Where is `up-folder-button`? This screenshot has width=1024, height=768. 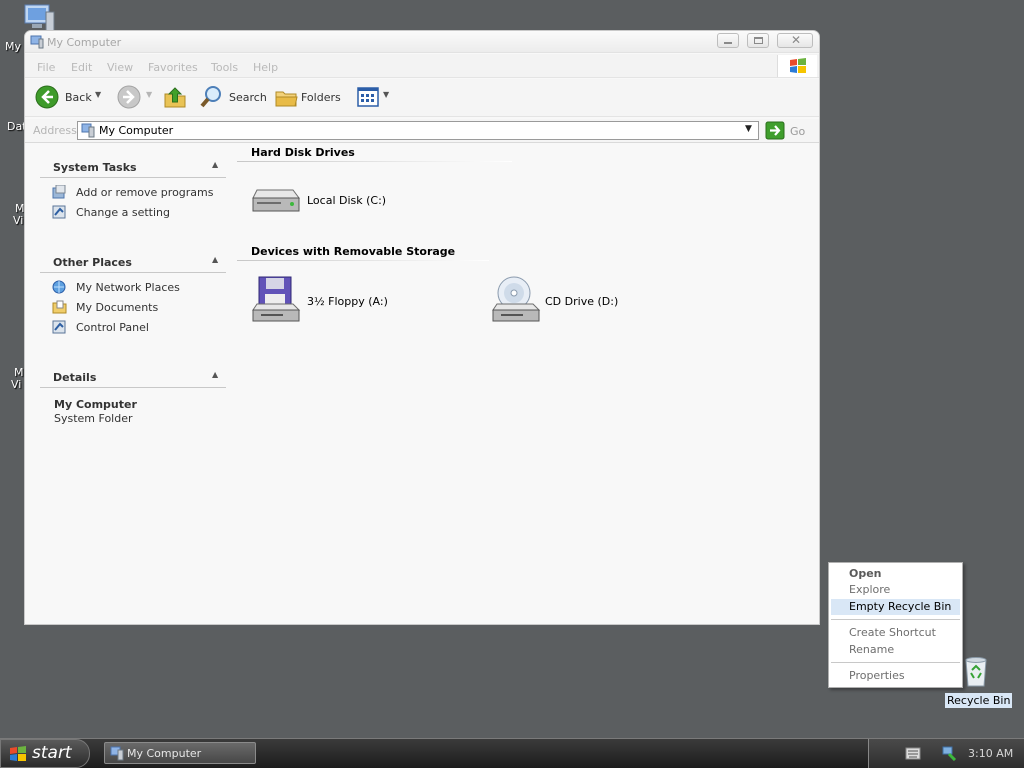
up-folder-button is located at coordinates (176, 97).